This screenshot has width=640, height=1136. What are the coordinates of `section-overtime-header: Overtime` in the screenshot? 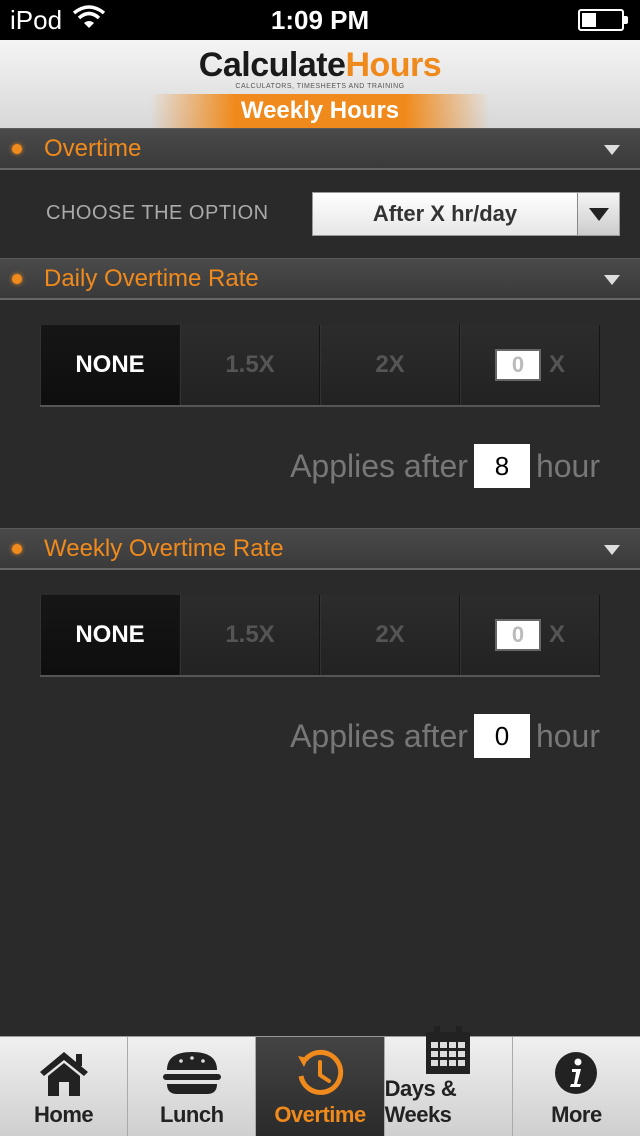 It's located at (320, 149).